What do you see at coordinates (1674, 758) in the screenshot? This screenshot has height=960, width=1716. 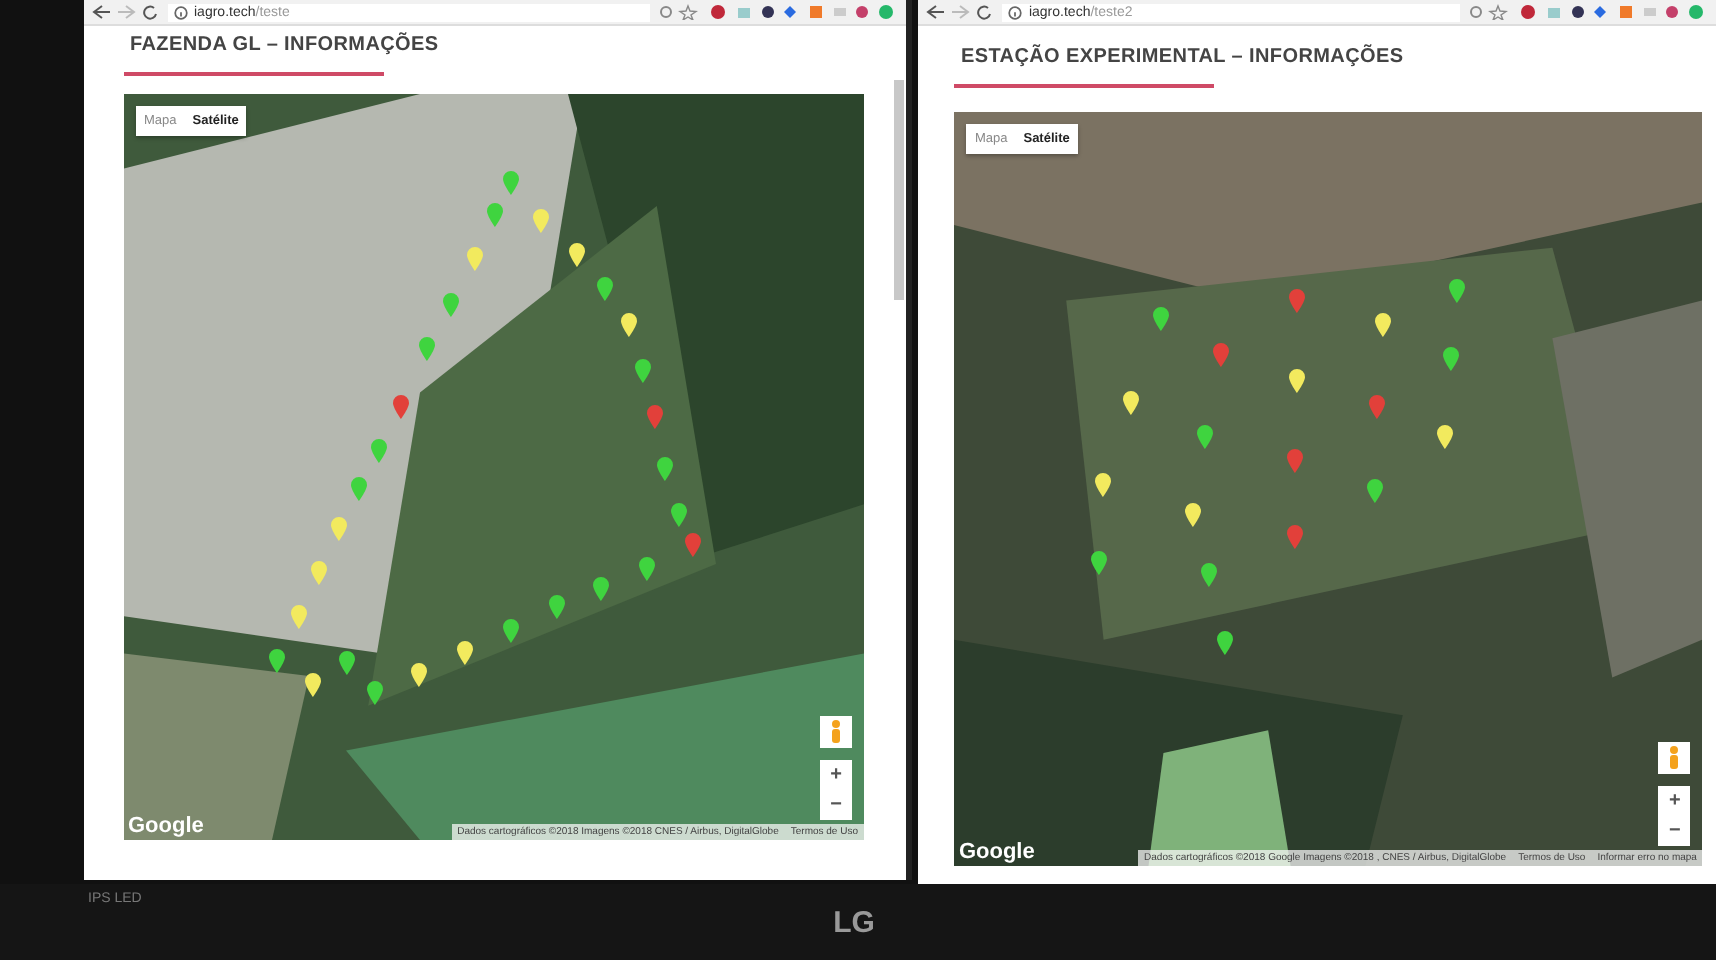 I see `pegman-icon` at bounding box center [1674, 758].